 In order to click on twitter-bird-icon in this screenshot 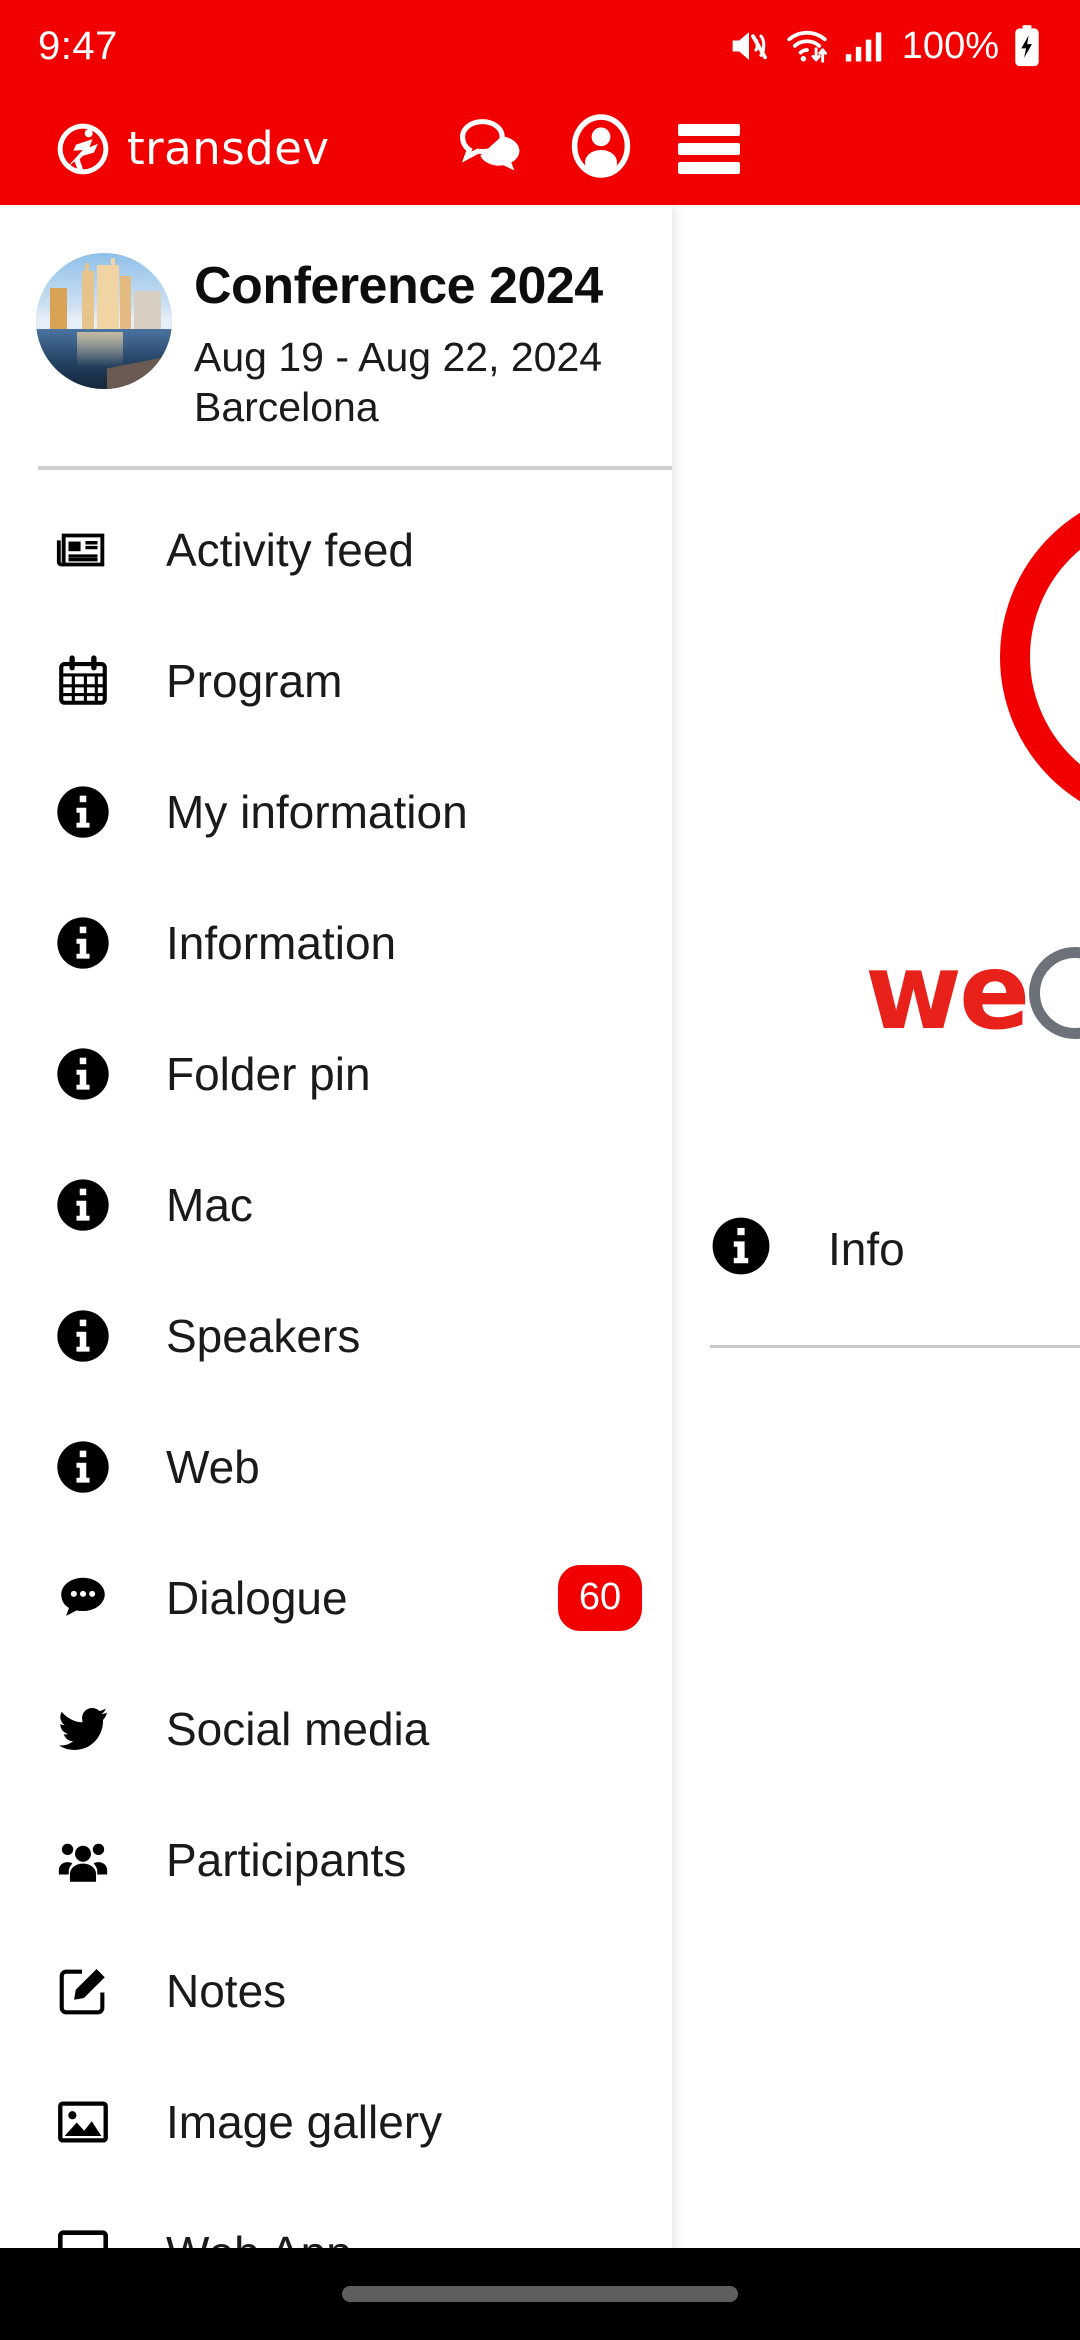, I will do `click(83, 1729)`.